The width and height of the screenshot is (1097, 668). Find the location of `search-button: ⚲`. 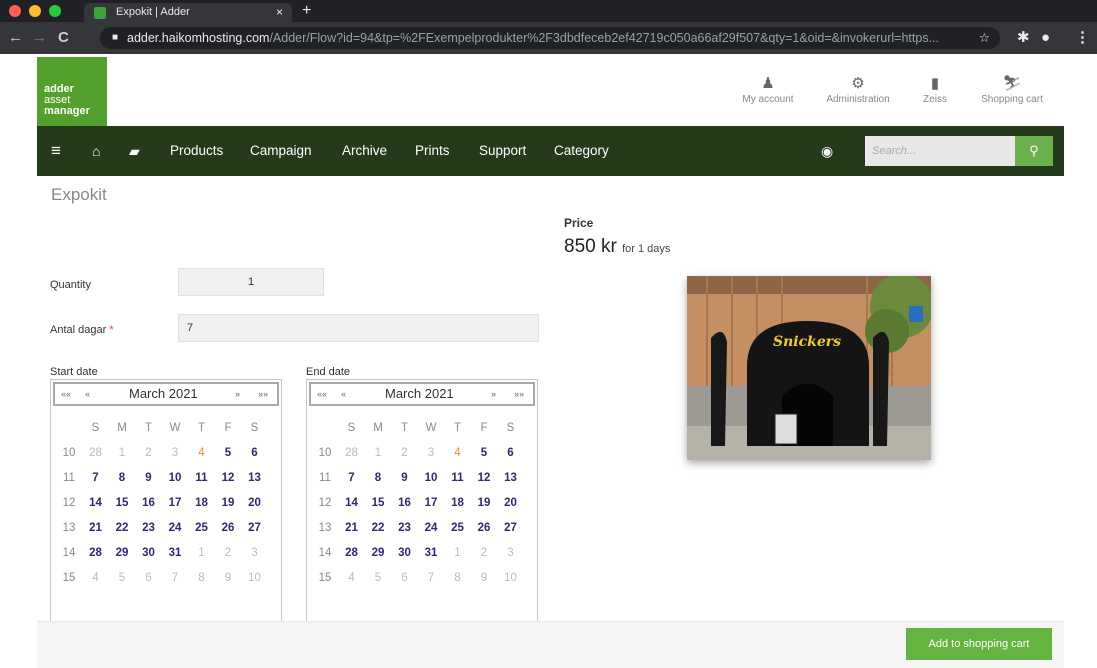

search-button: ⚲ is located at coordinates (1034, 151).